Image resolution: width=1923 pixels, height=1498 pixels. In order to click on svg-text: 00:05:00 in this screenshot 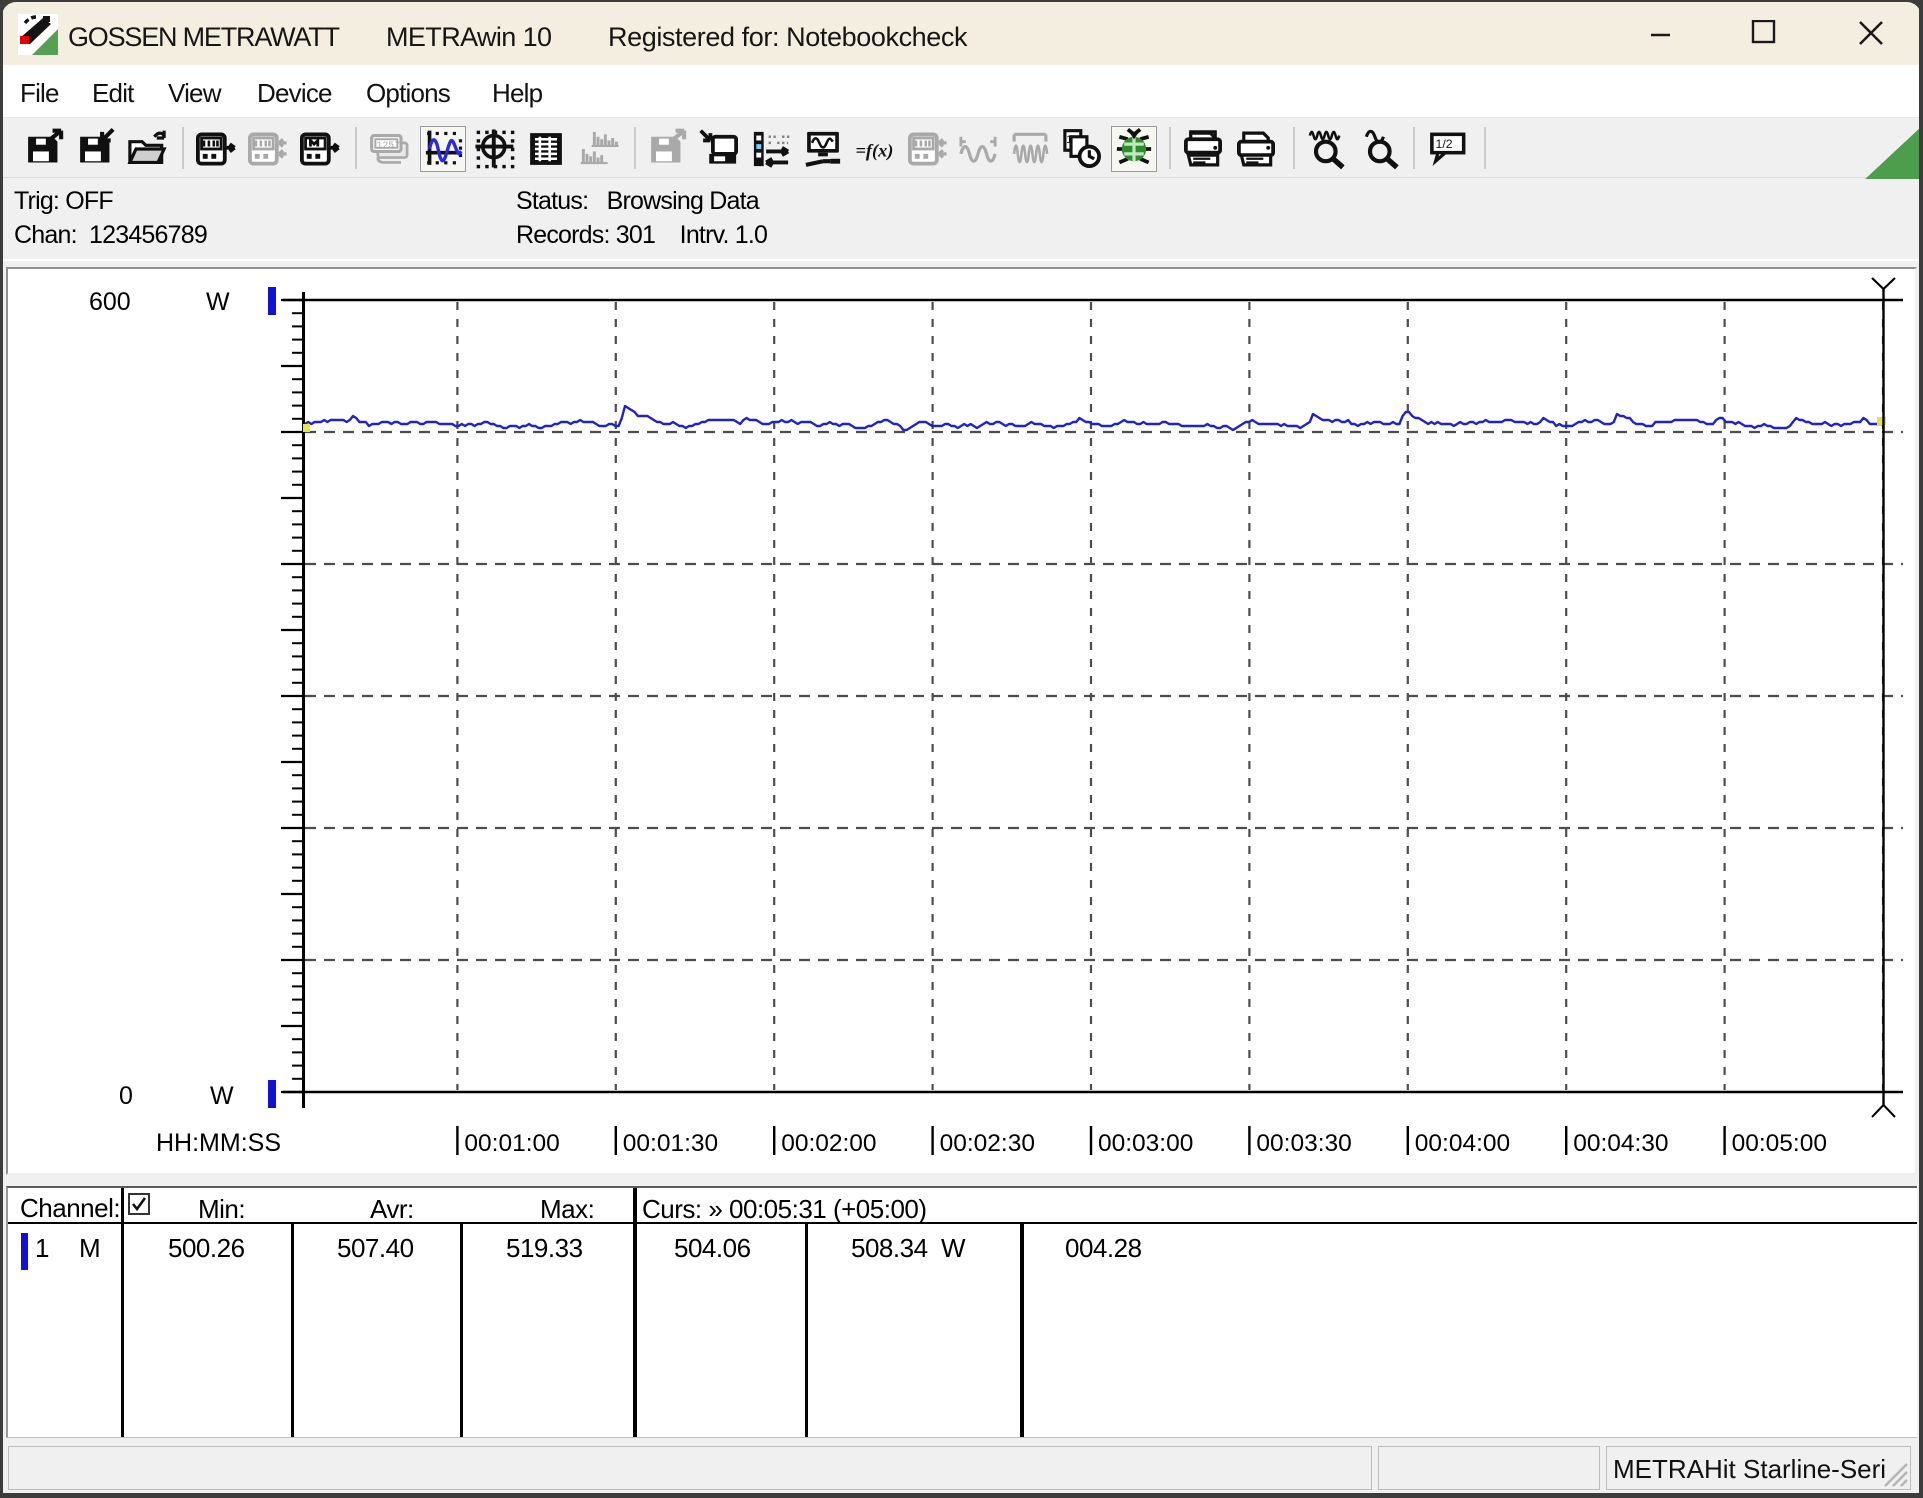, I will do `click(1779, 1143)`.